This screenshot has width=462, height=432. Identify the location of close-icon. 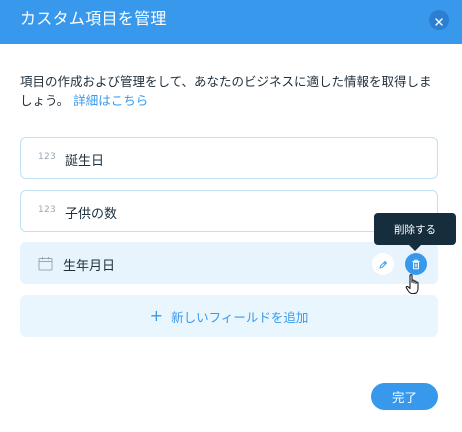
(439, 20).